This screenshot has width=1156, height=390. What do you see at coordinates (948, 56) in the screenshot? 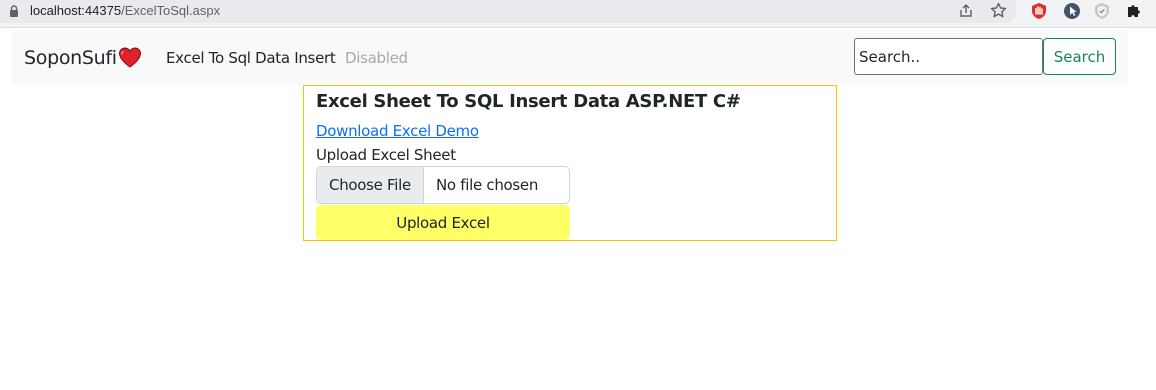
I see `search-input` at bounding box center [948, 56].